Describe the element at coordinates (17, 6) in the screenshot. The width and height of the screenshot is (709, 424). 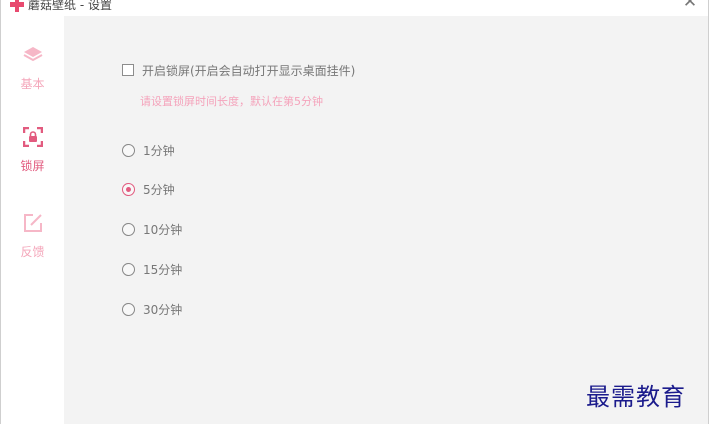
I see `app-logo-icon` at that location.